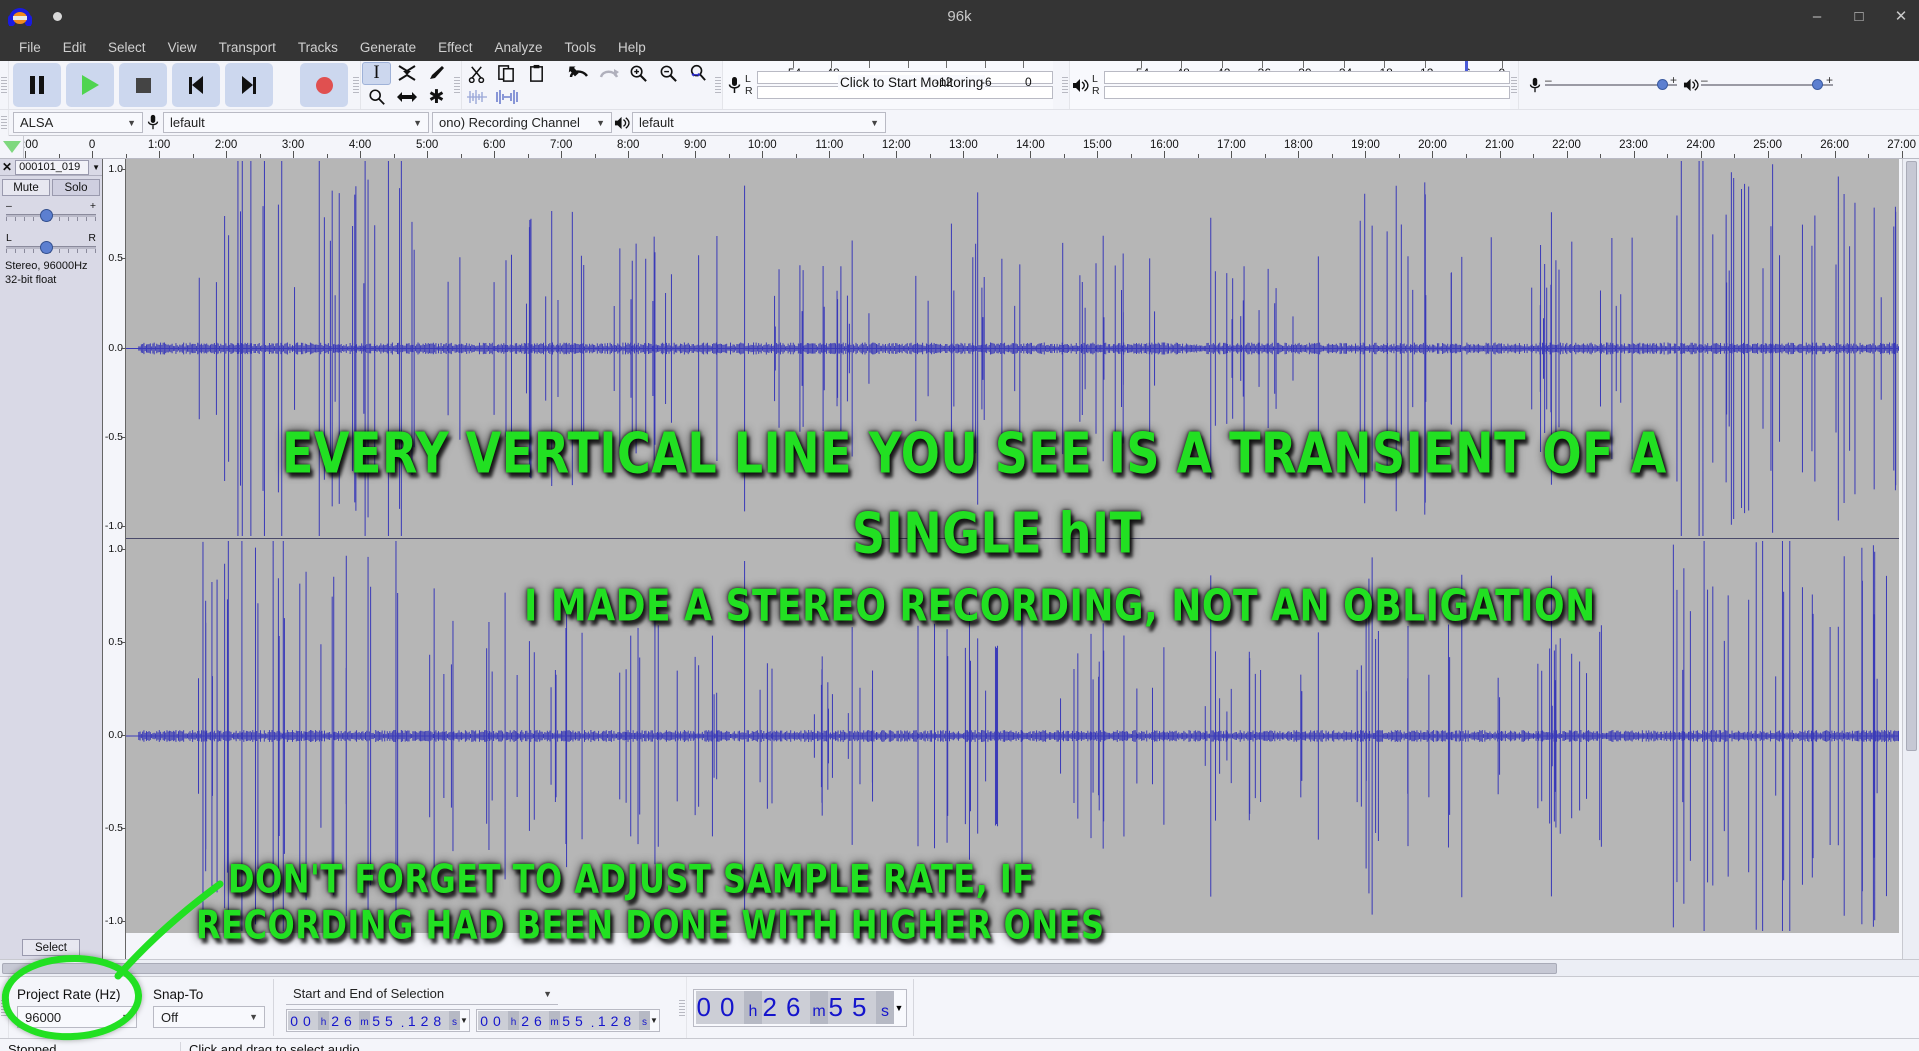  I want to click on recording-volume-slider: – +, so click(1611, 84).